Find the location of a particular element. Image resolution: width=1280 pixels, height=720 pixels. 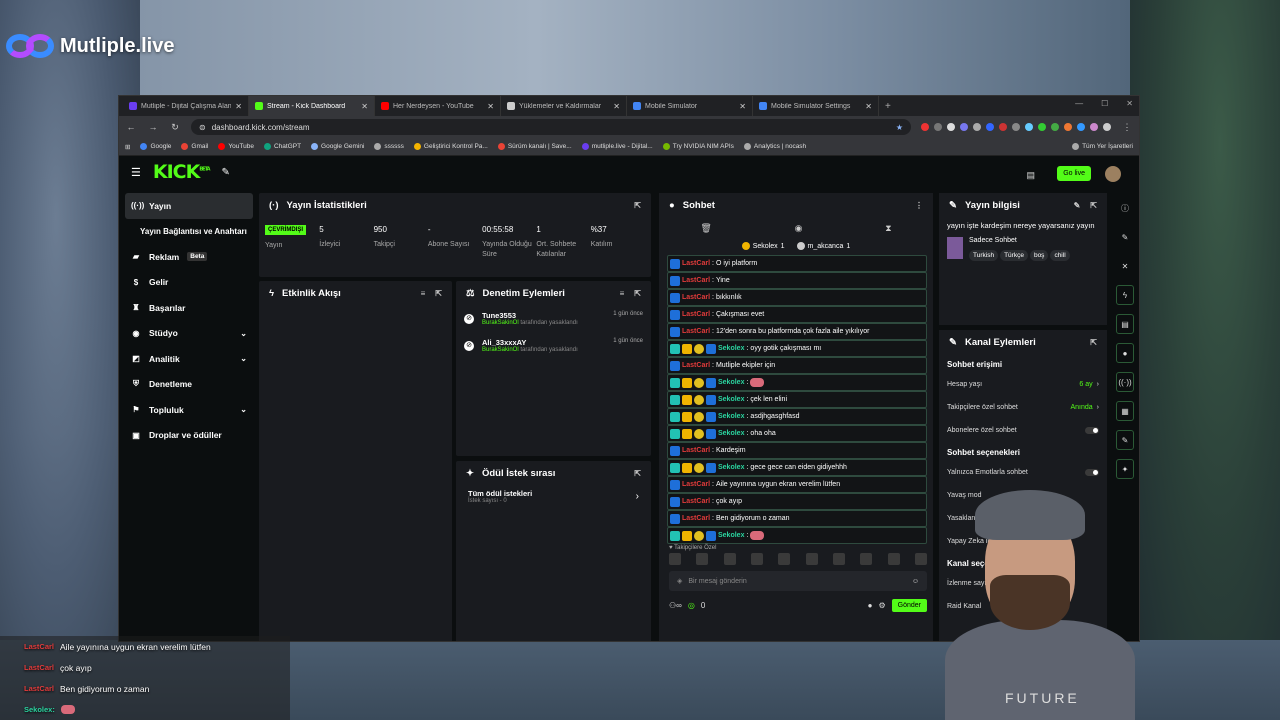

site-info-icon: ⊜ is located at coordinates (202, 127).